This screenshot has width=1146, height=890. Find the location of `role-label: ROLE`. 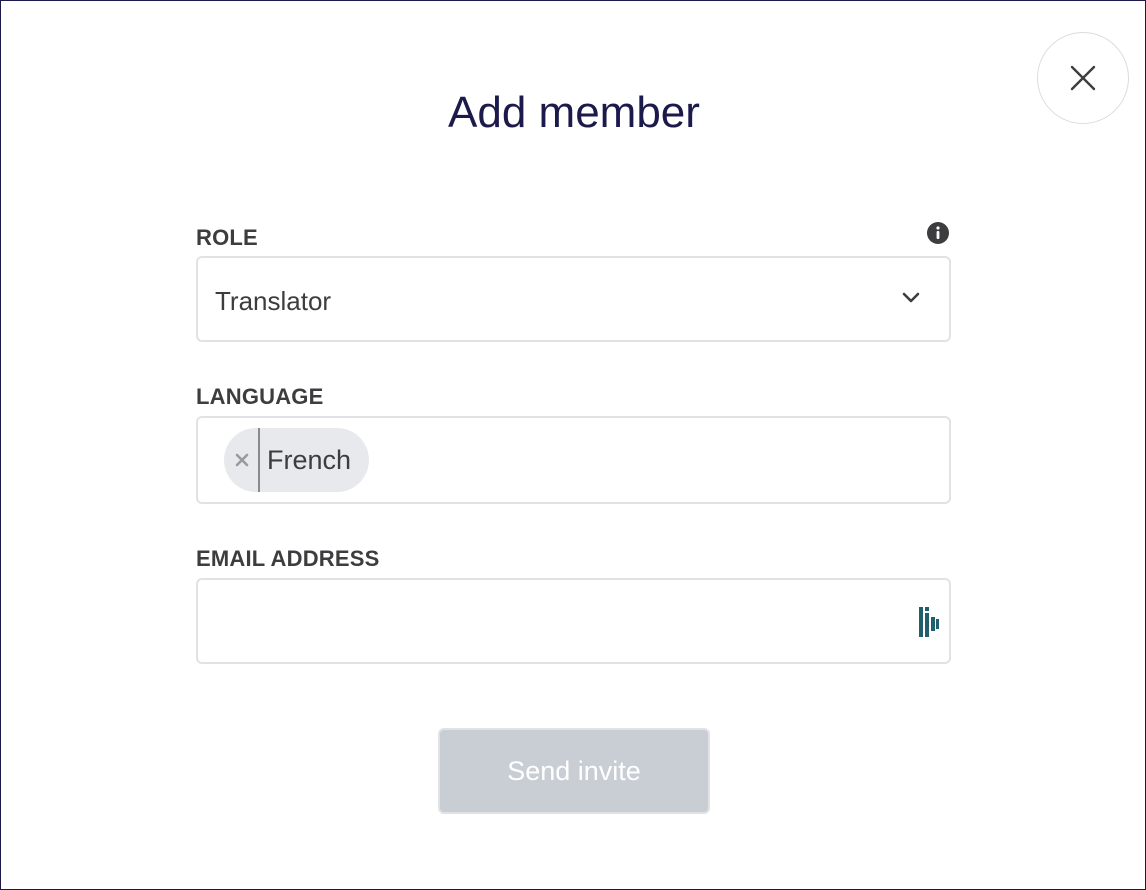

role-label: ROLE is located at coordinates (227, 237).